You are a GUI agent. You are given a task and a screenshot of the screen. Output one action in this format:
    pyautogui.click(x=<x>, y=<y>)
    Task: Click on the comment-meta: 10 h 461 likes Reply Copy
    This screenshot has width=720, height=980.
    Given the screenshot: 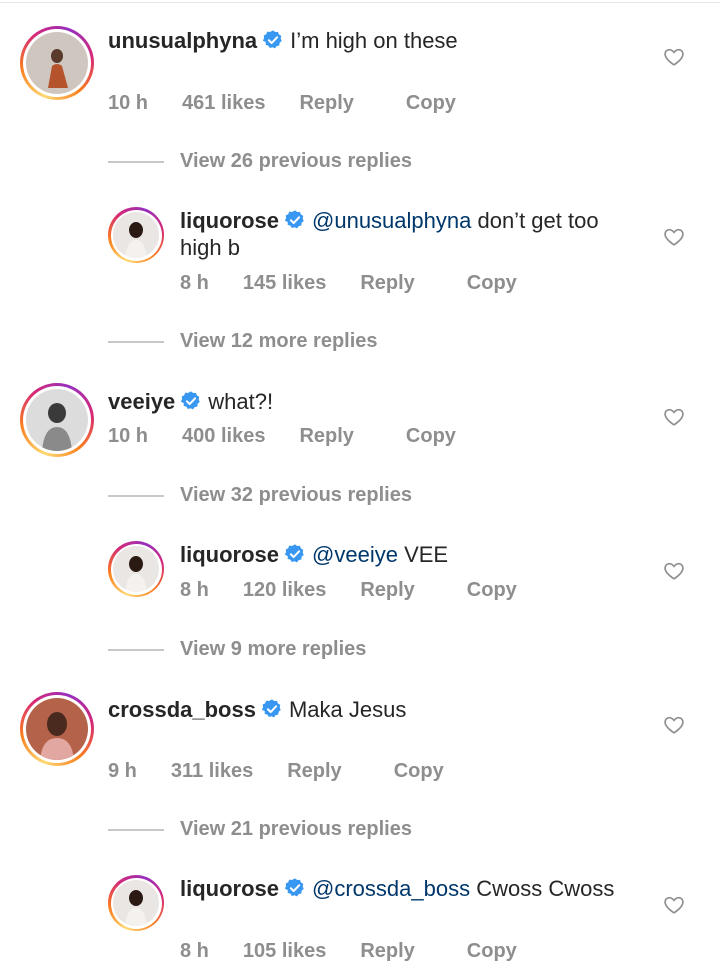 What is the action you would take?
    pyautogui.click(x=282, y=103)
    